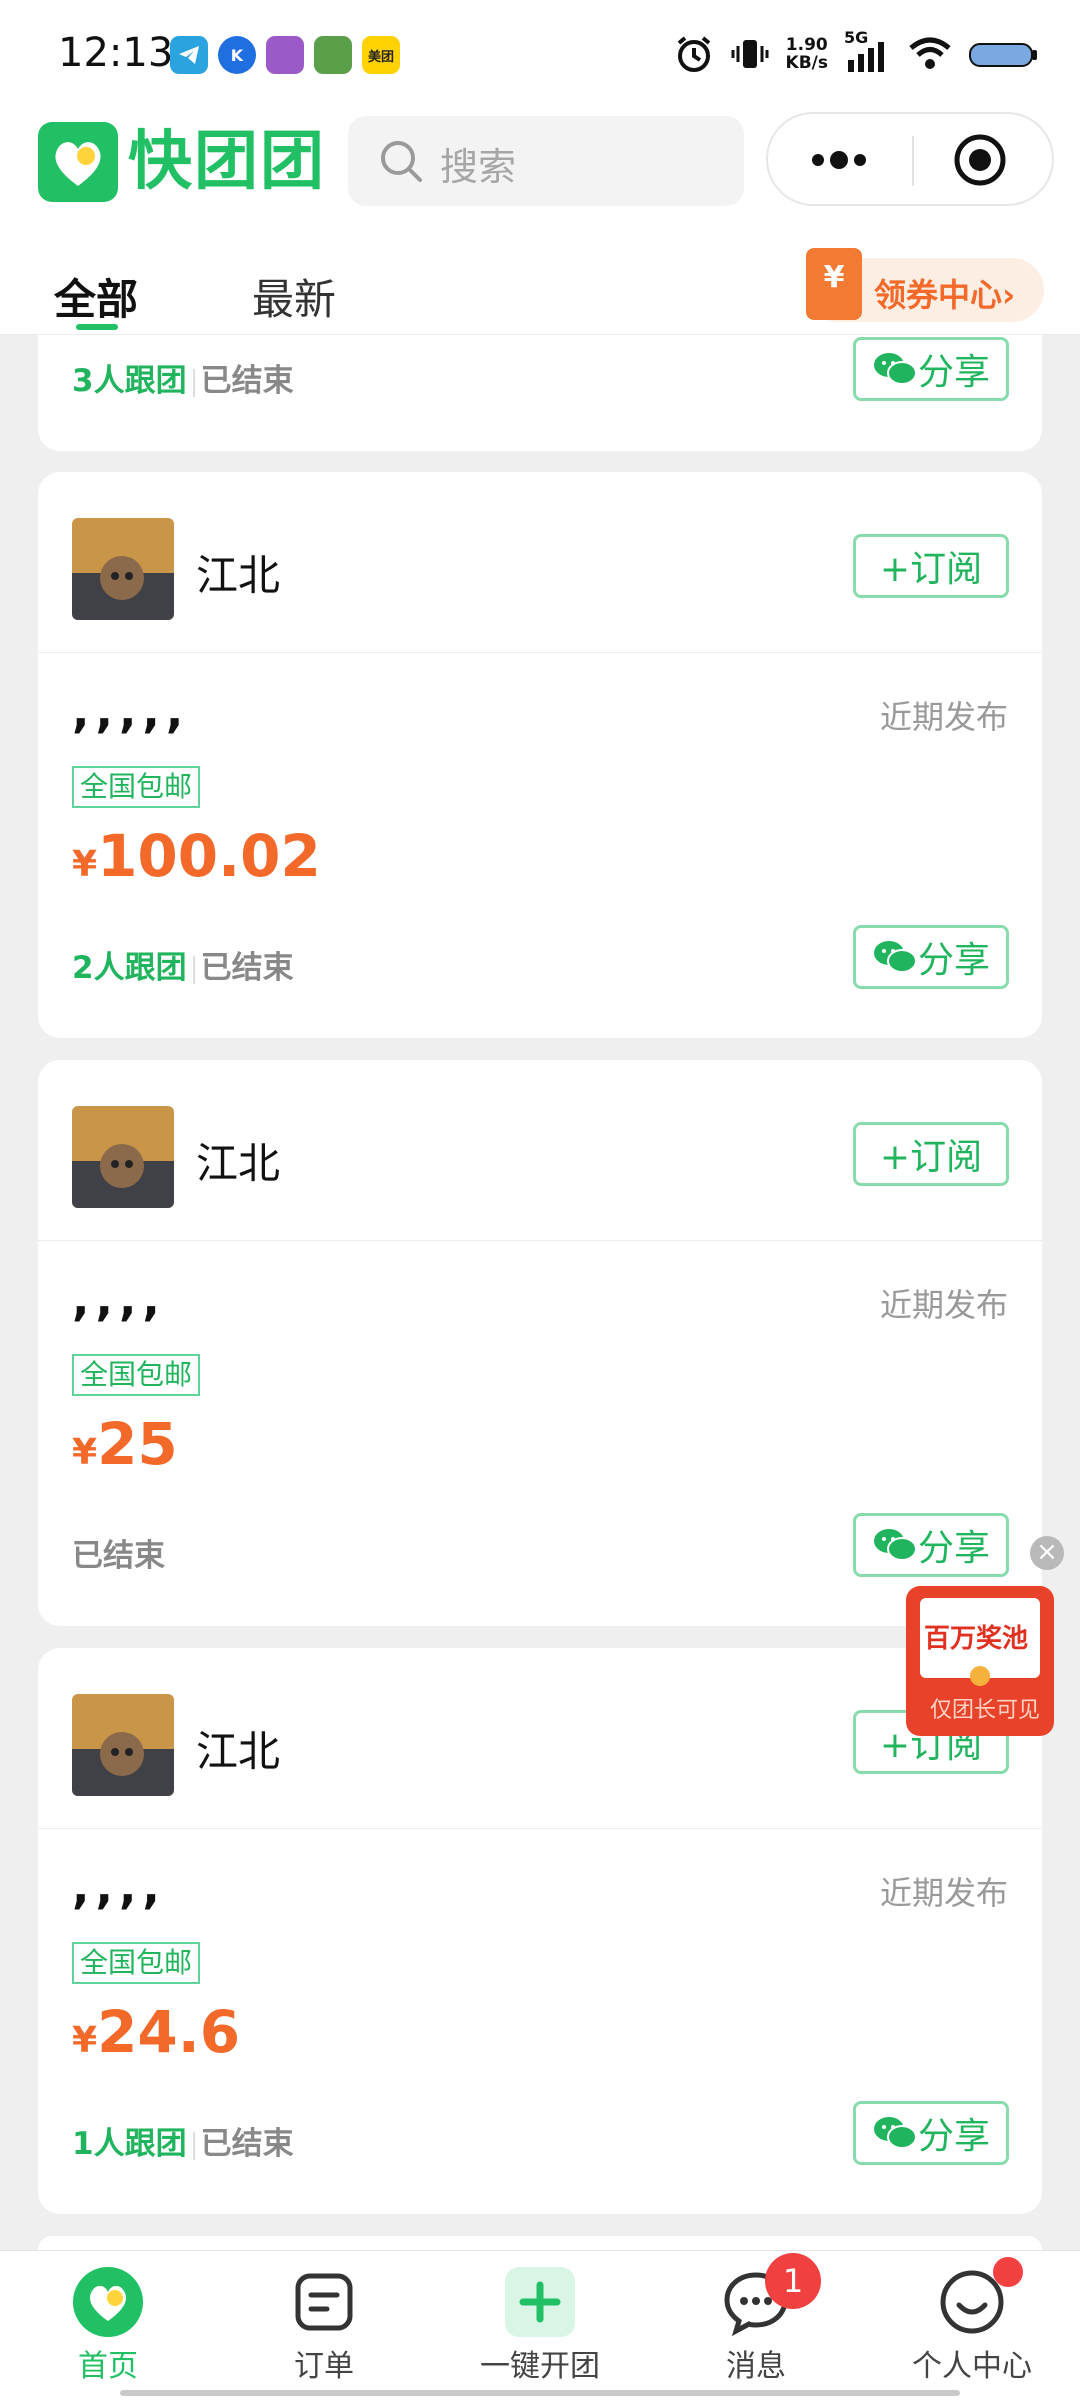 Image resolution: width=1080 pixels, height=2401 pixels. Describe the element at coordinates (294, 296) in the screenshot. I see `tab-latest: 最新` at that location.